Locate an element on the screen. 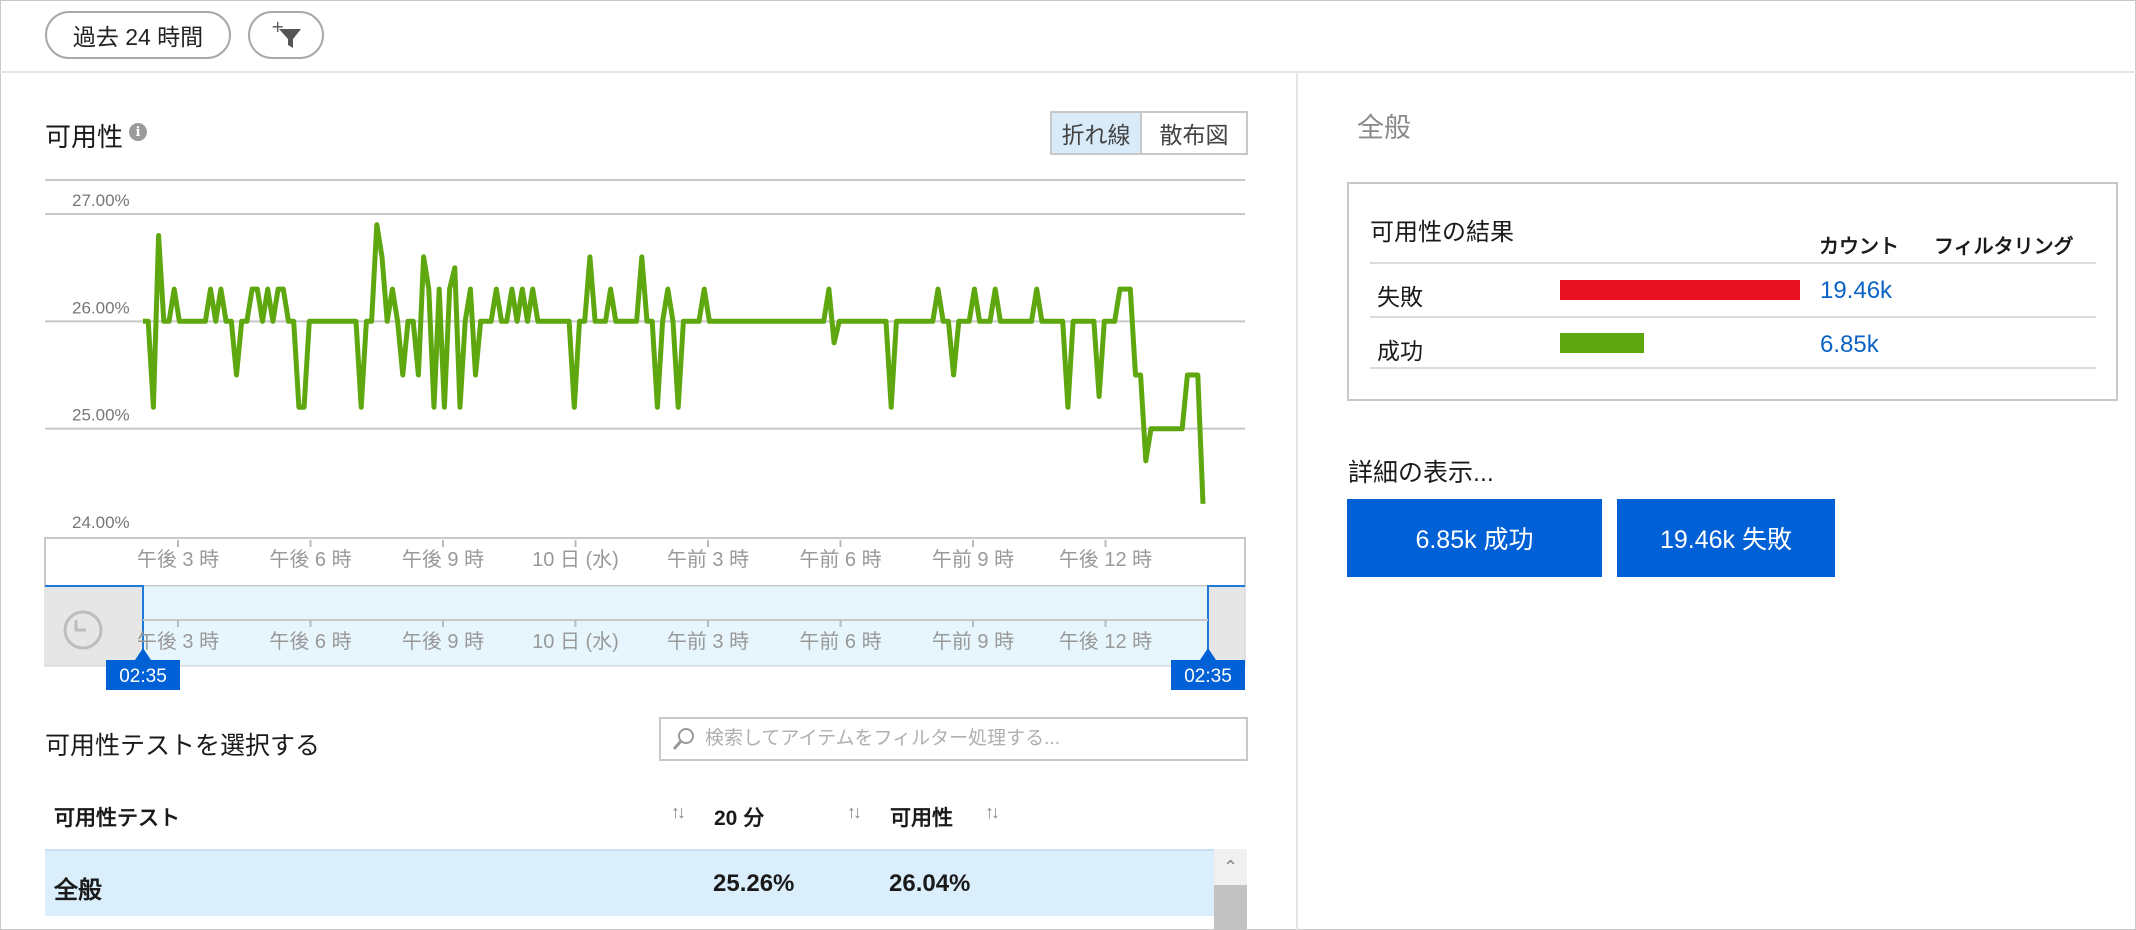  row-20min-value: 25.26% is located at coordinates (754, 883).